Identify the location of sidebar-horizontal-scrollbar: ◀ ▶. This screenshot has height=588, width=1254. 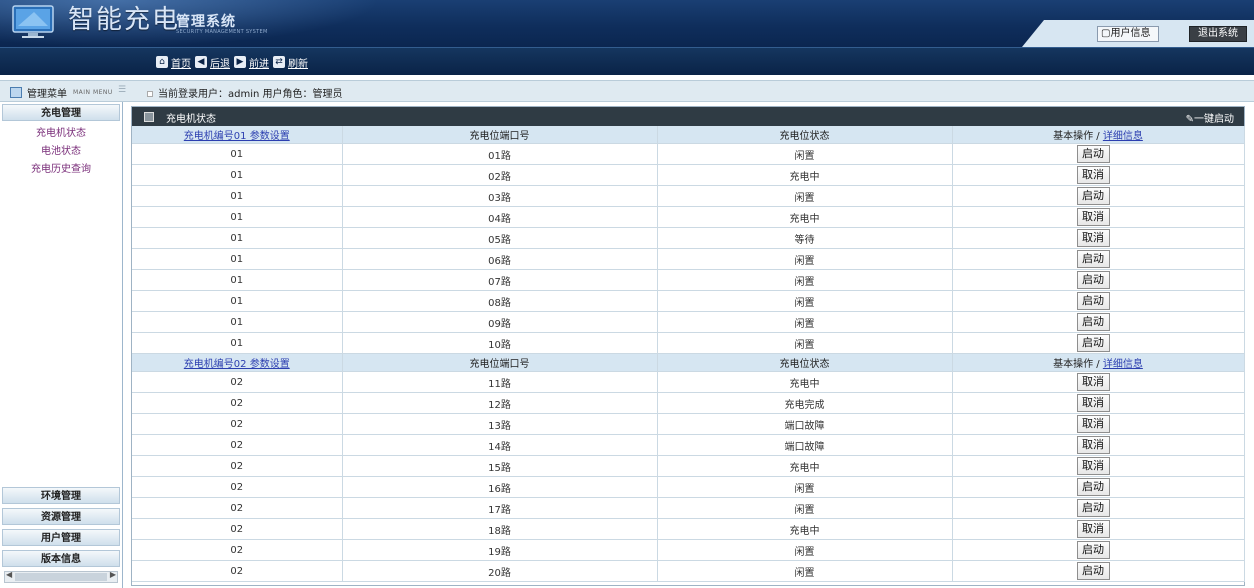
(61, 576).